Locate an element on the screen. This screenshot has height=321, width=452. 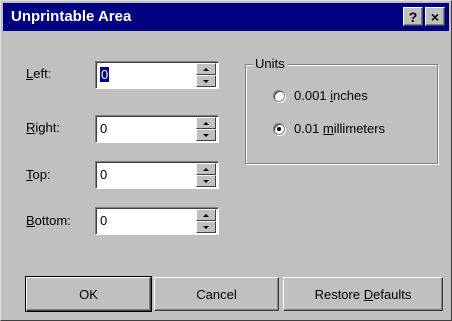
millimeters-label: 0.01 millimeters is located at coordinates (340, 128).